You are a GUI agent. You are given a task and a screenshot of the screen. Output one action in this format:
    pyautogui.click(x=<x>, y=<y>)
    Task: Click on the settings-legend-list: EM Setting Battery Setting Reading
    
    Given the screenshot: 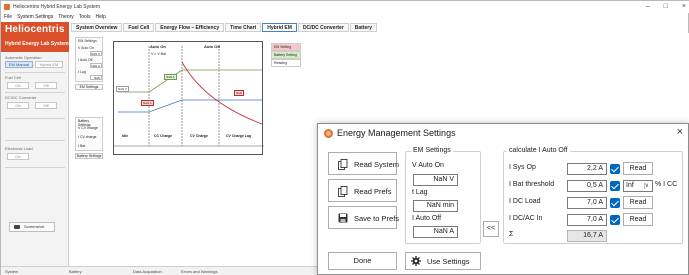 What is the action you would take?
    pyautogui.click(x=286, y=55)
    